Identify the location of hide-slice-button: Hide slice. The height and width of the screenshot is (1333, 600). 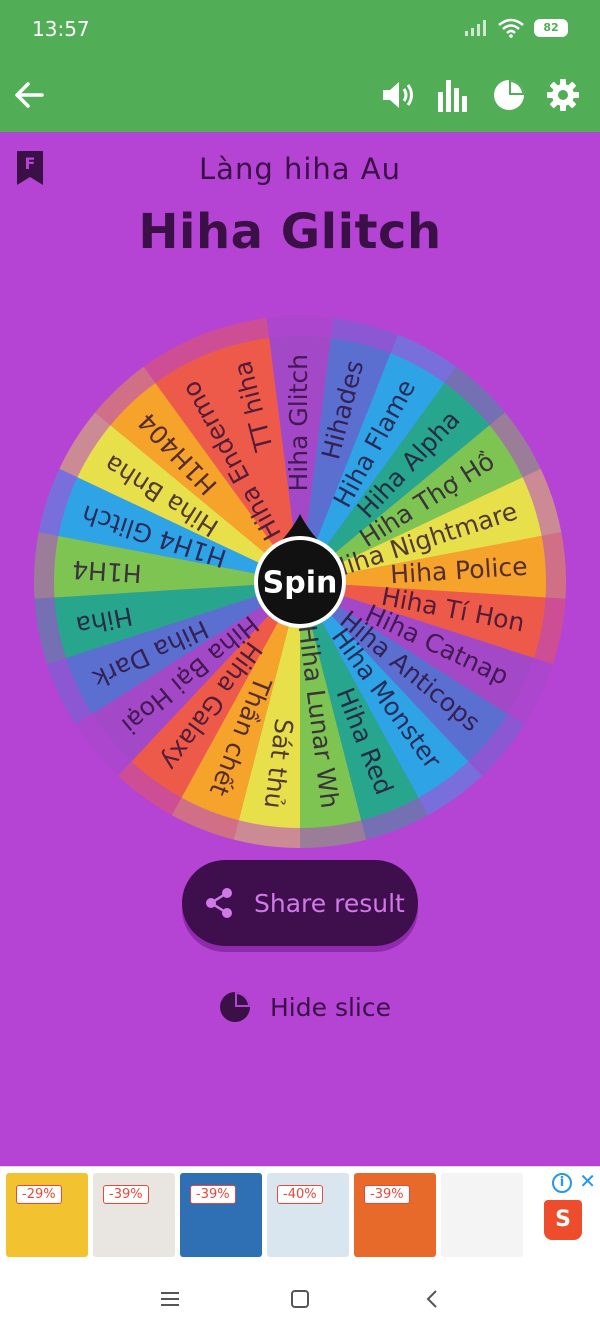
(304, 1007).